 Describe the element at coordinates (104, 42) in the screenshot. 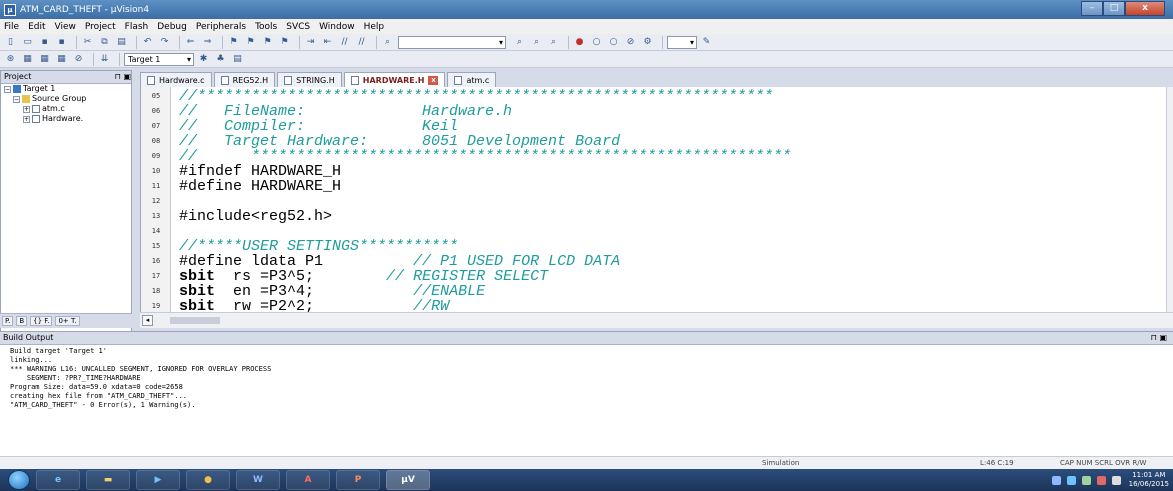

I see `copy-icon: ⧉` at that location.